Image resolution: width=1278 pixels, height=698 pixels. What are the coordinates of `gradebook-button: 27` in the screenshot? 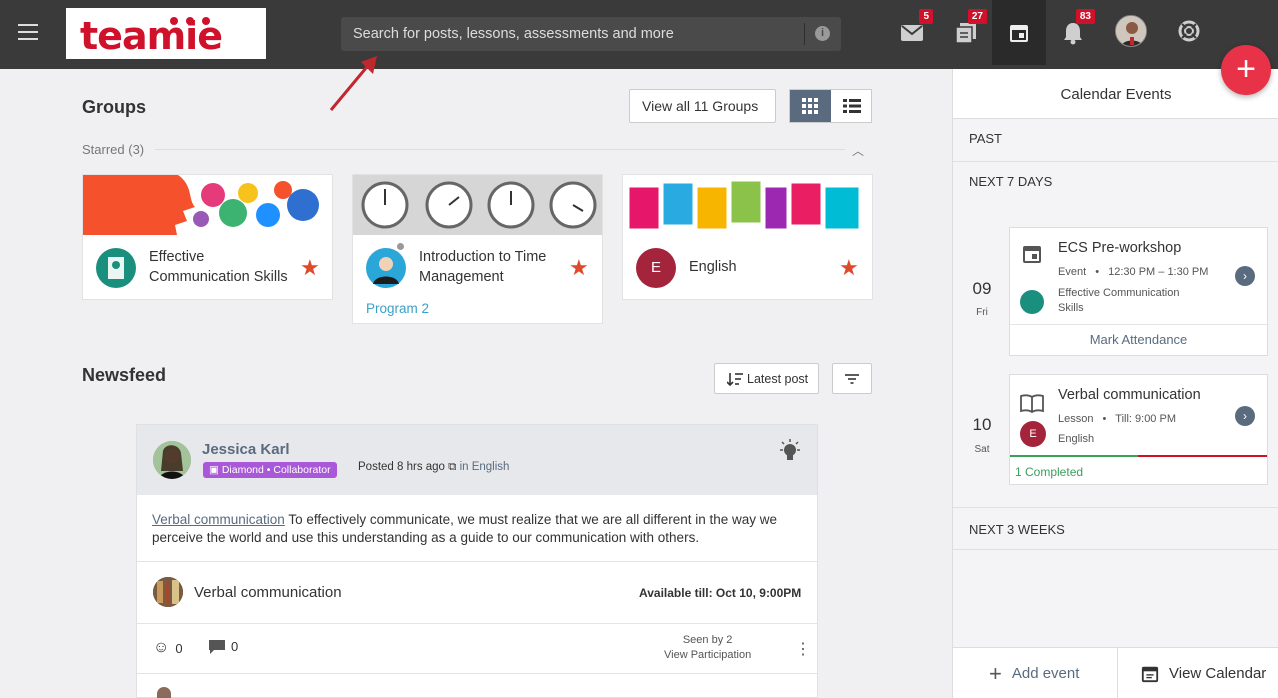 It's located at (969, 31).